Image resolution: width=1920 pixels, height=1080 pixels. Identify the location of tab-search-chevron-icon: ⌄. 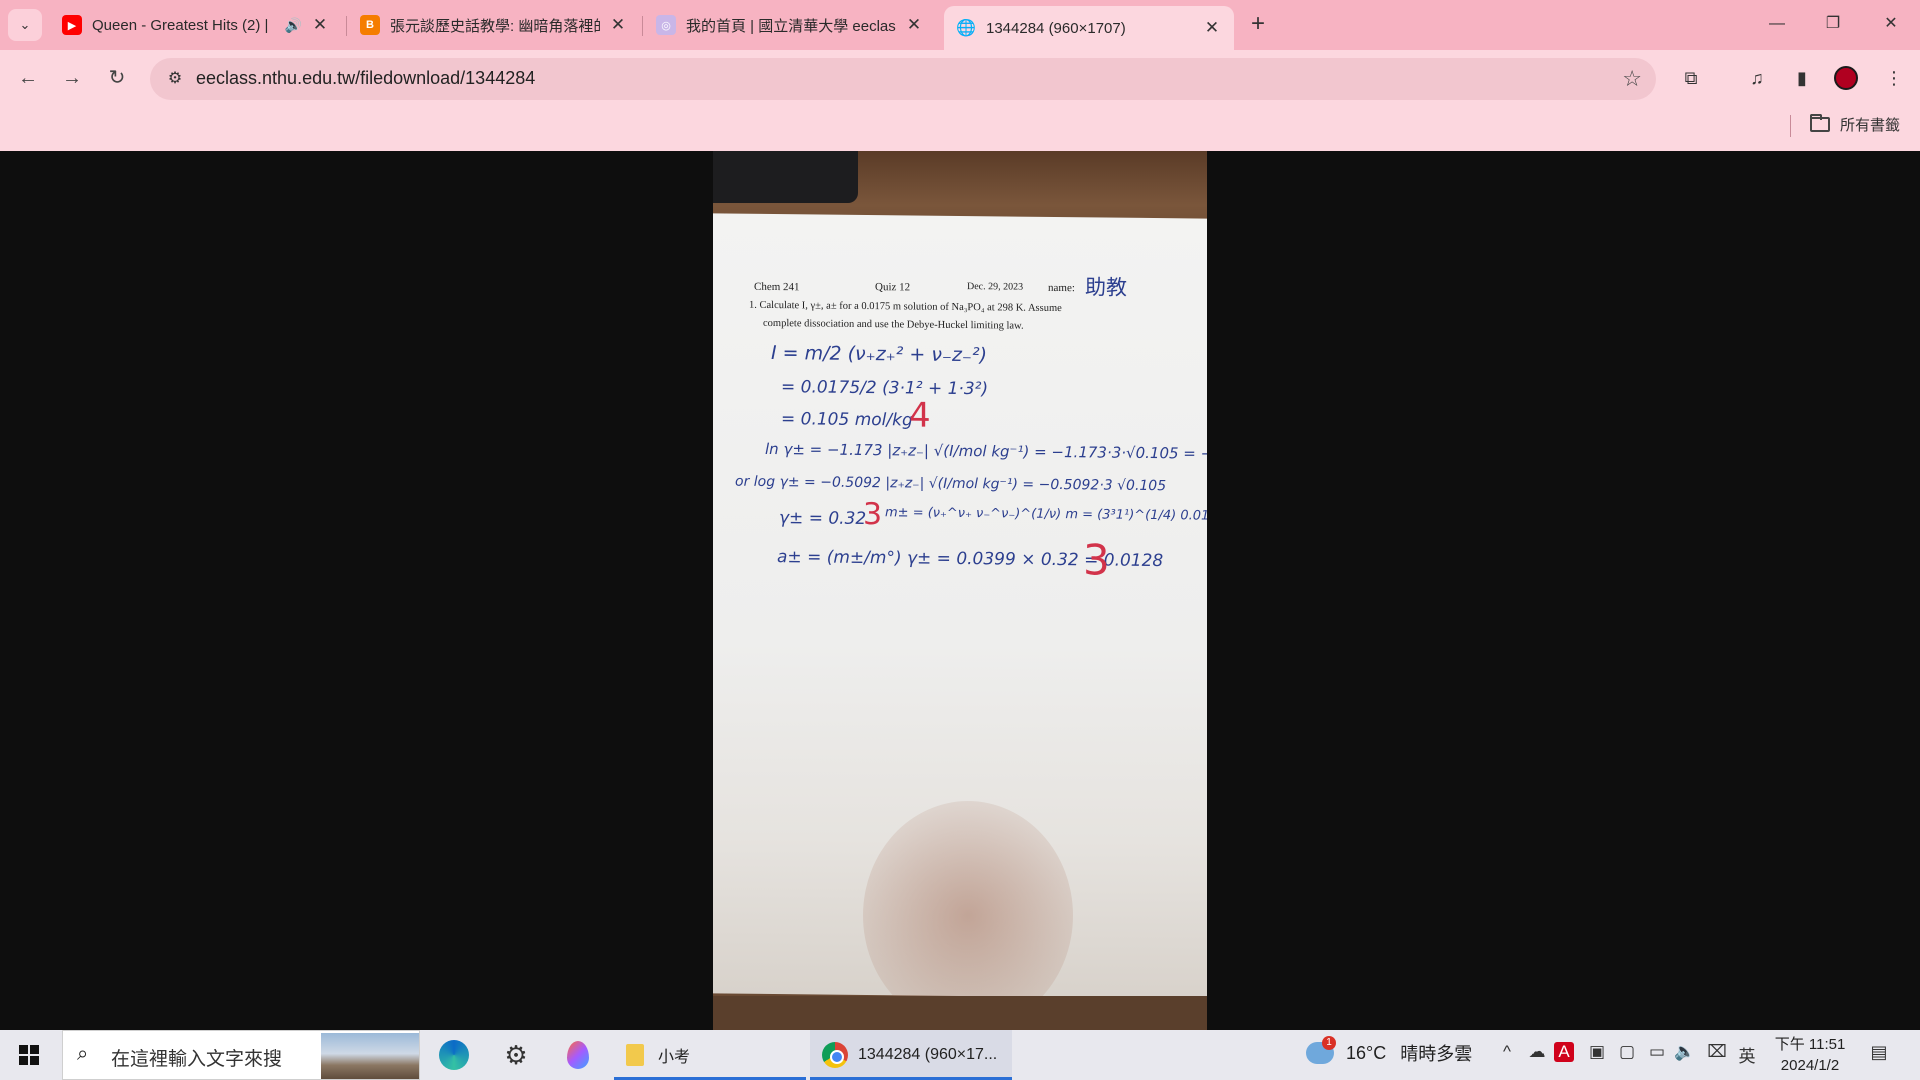
(25, 25).